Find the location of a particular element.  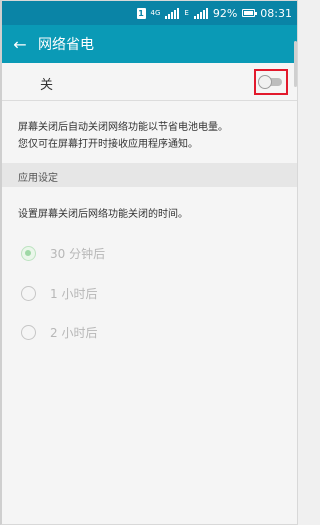

signal-strength-icon is located at coordinates (172, 13).